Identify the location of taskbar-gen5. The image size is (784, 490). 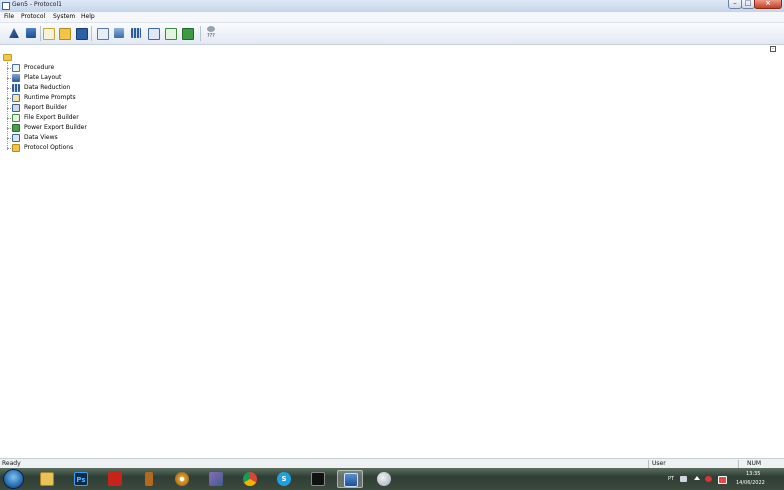
(350, 479).